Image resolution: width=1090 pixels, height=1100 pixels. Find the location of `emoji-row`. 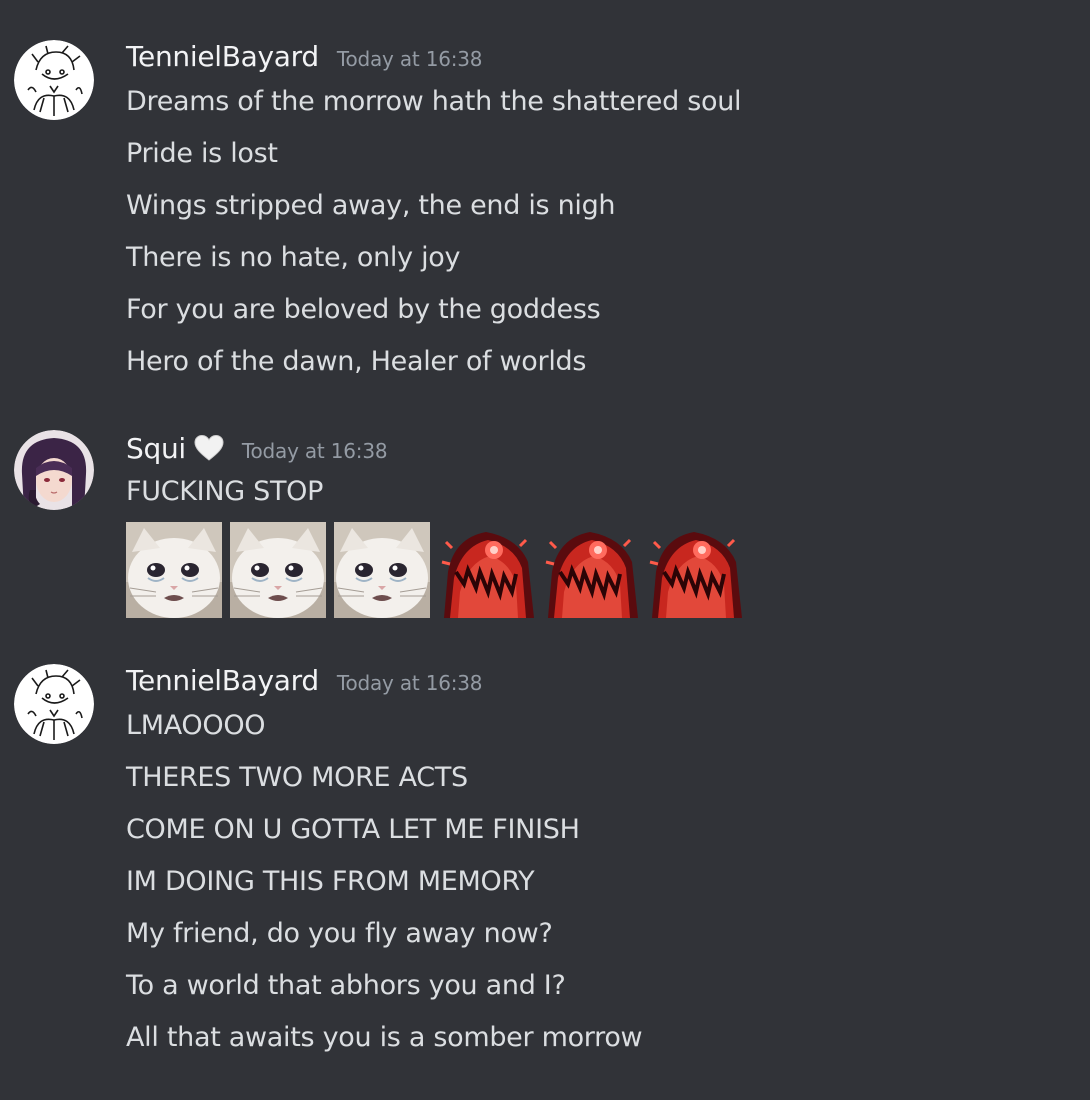

emoji-row is located at coordinates (434, 570).